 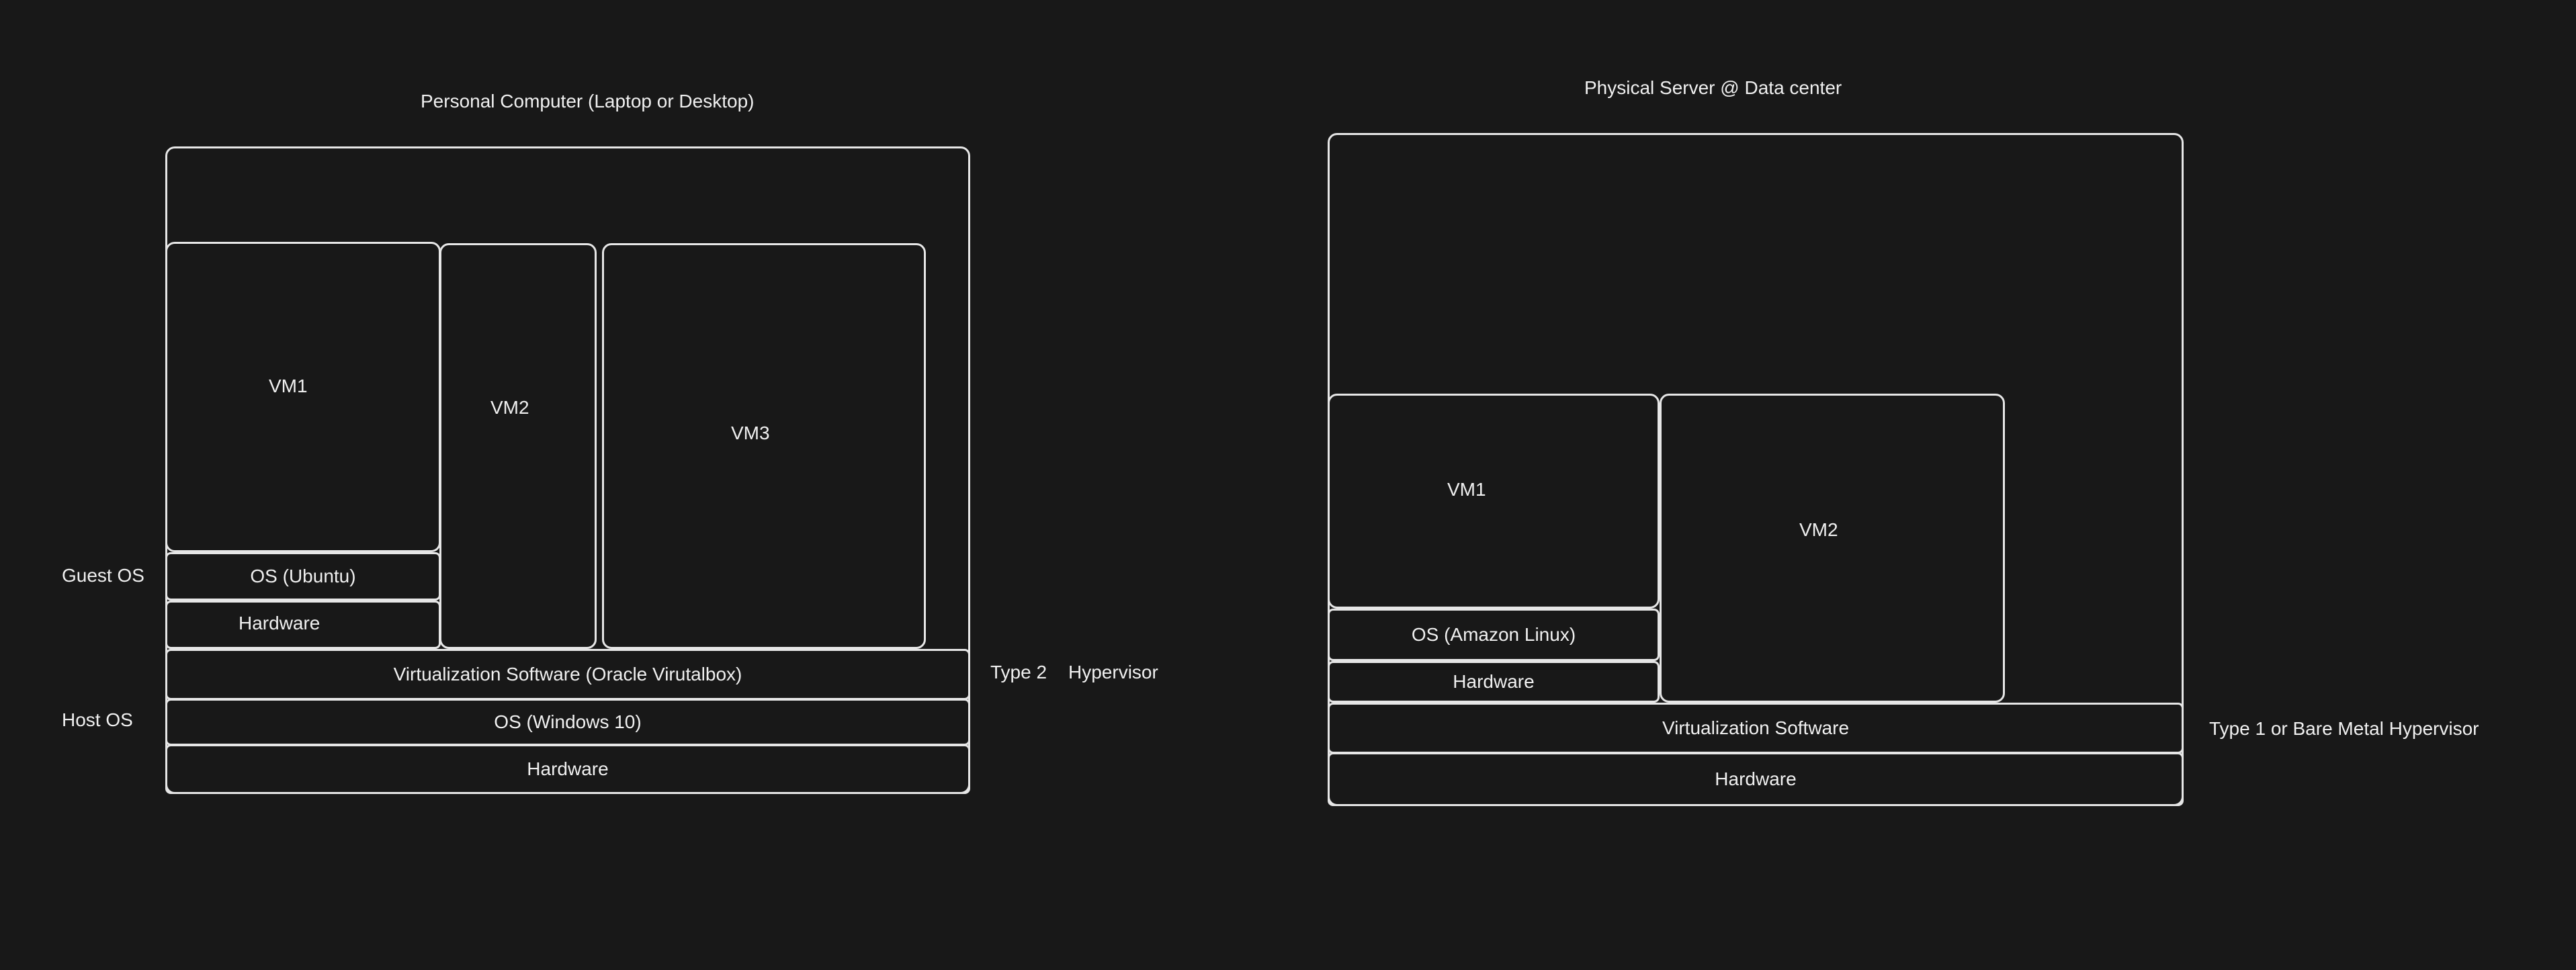 I want to click on server-virtualization-label: Virtualization Software, so click(x=1756, y=727).